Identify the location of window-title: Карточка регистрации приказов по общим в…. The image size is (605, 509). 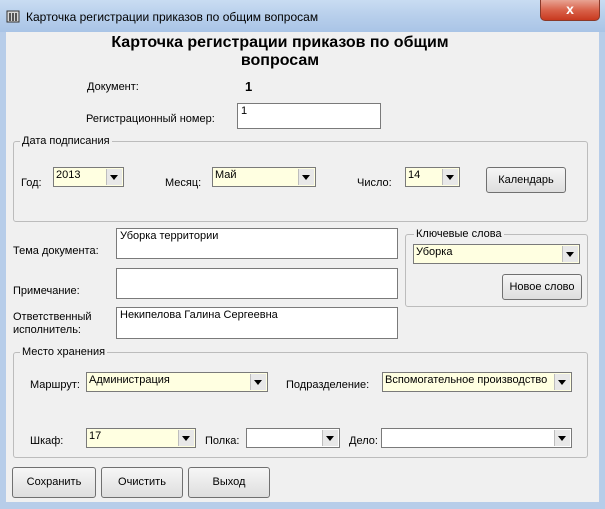
(172, 17).